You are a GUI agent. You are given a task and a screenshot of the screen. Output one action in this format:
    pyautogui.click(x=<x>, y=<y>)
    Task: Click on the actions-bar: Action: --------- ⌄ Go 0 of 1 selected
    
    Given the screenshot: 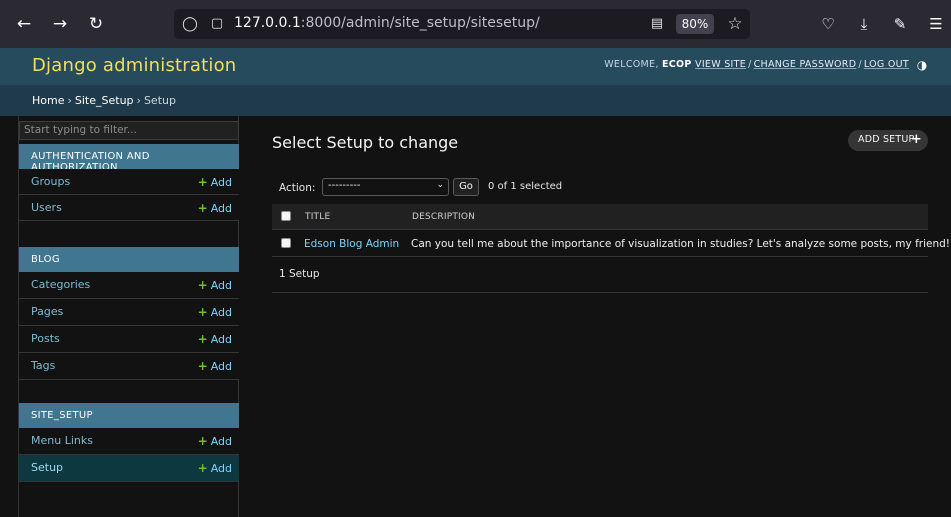 What is the action you would take?
    pyautogui.click(x=600, y=188)
    